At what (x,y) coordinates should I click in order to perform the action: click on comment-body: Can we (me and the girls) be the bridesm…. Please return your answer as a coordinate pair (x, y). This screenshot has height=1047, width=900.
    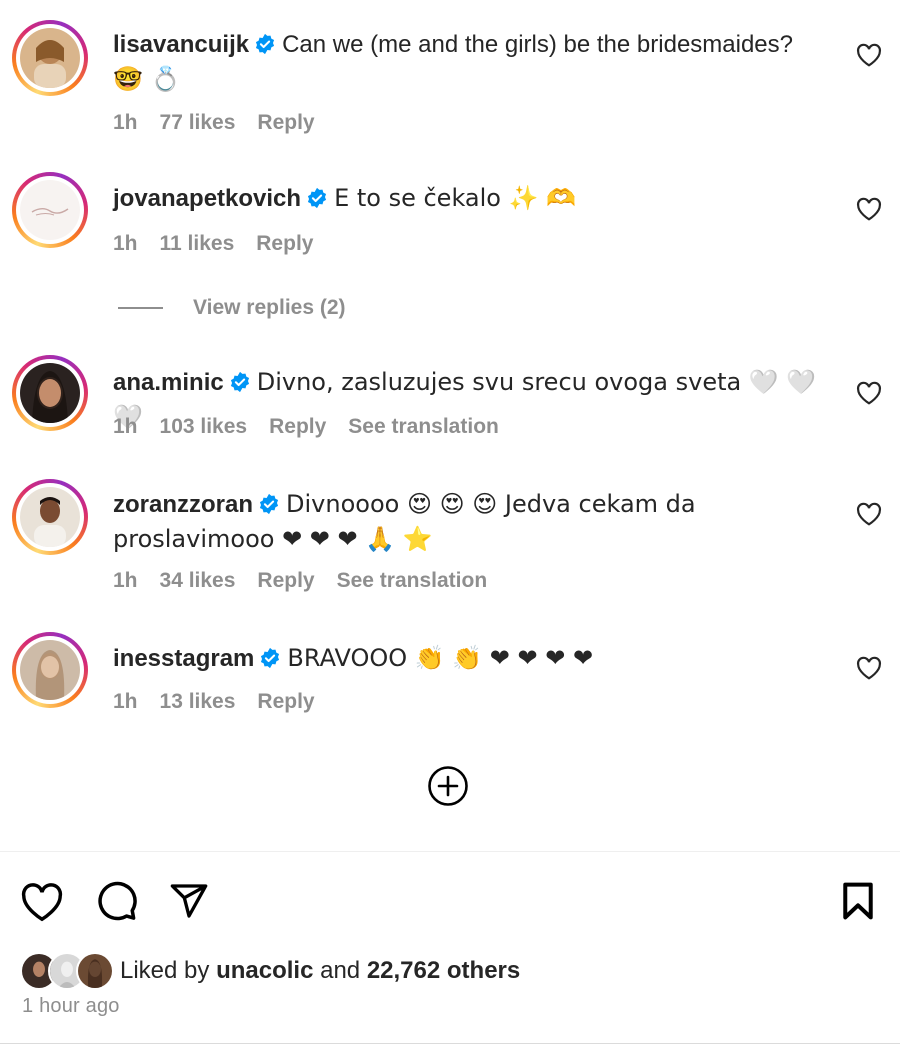
    Looking at the image, I should click on (538, 44).